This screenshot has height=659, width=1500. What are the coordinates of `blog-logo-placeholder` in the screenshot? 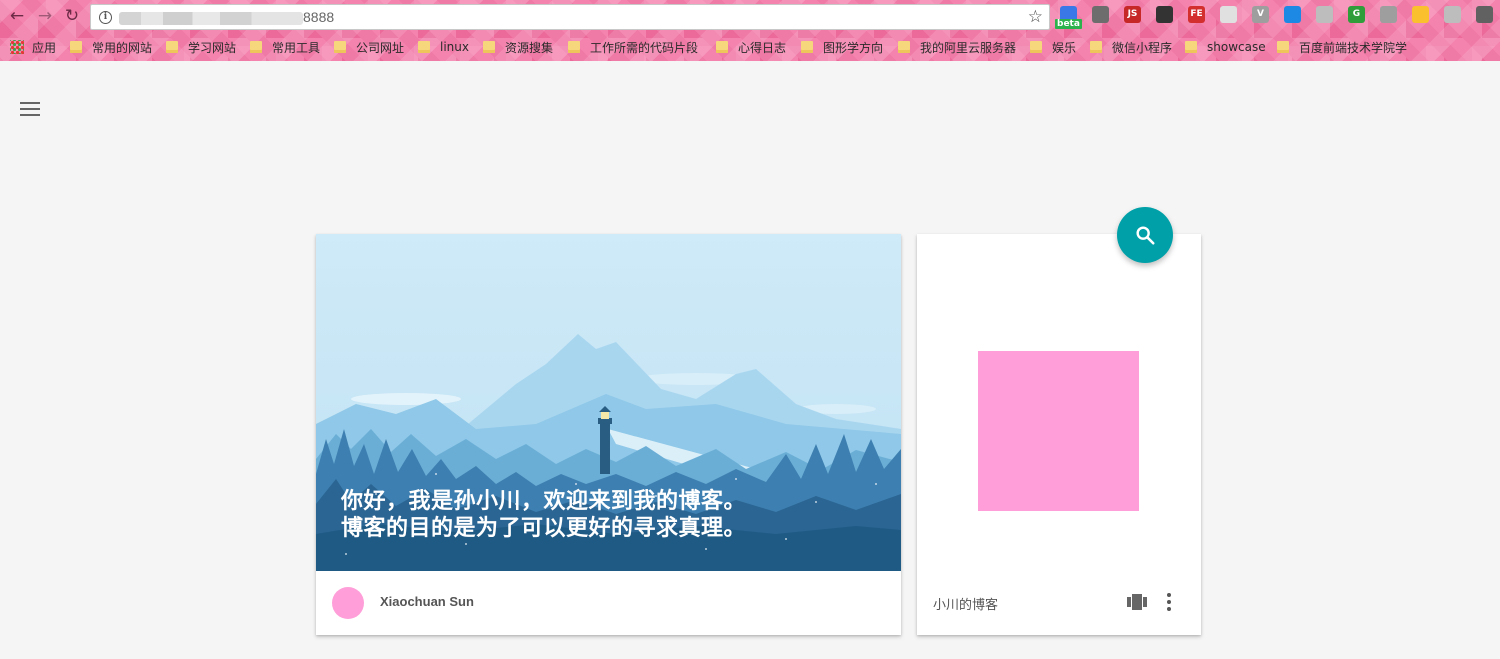 It's located at (1058, 431).